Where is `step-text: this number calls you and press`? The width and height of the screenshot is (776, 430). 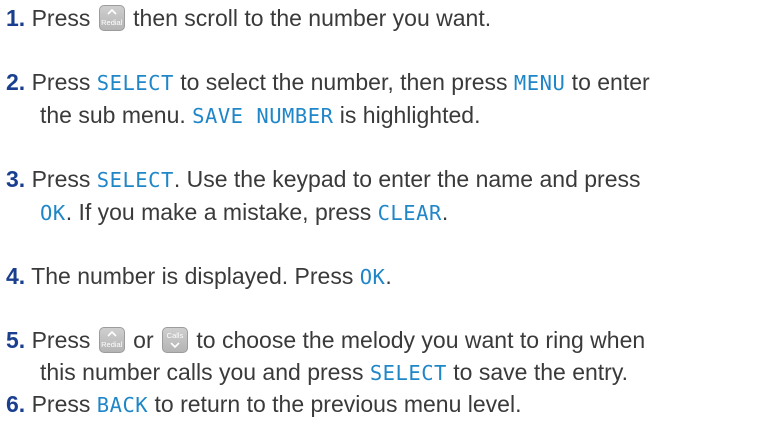 step-text: this number calls you and press is located at coordinates (205, 372).